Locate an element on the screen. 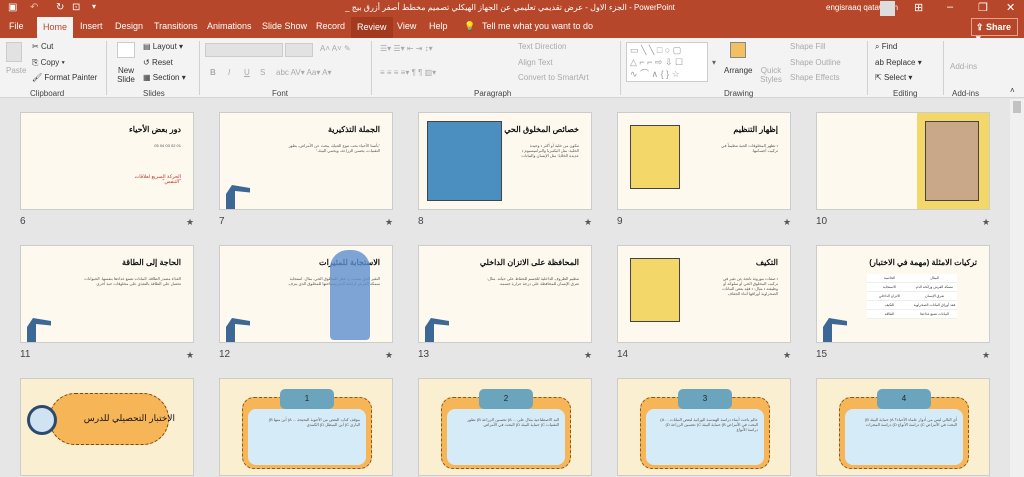 The height and width of the screenshot is (477, 1024). layout-button: ▤ Layout ▾ is located at coordinates (163, 46).